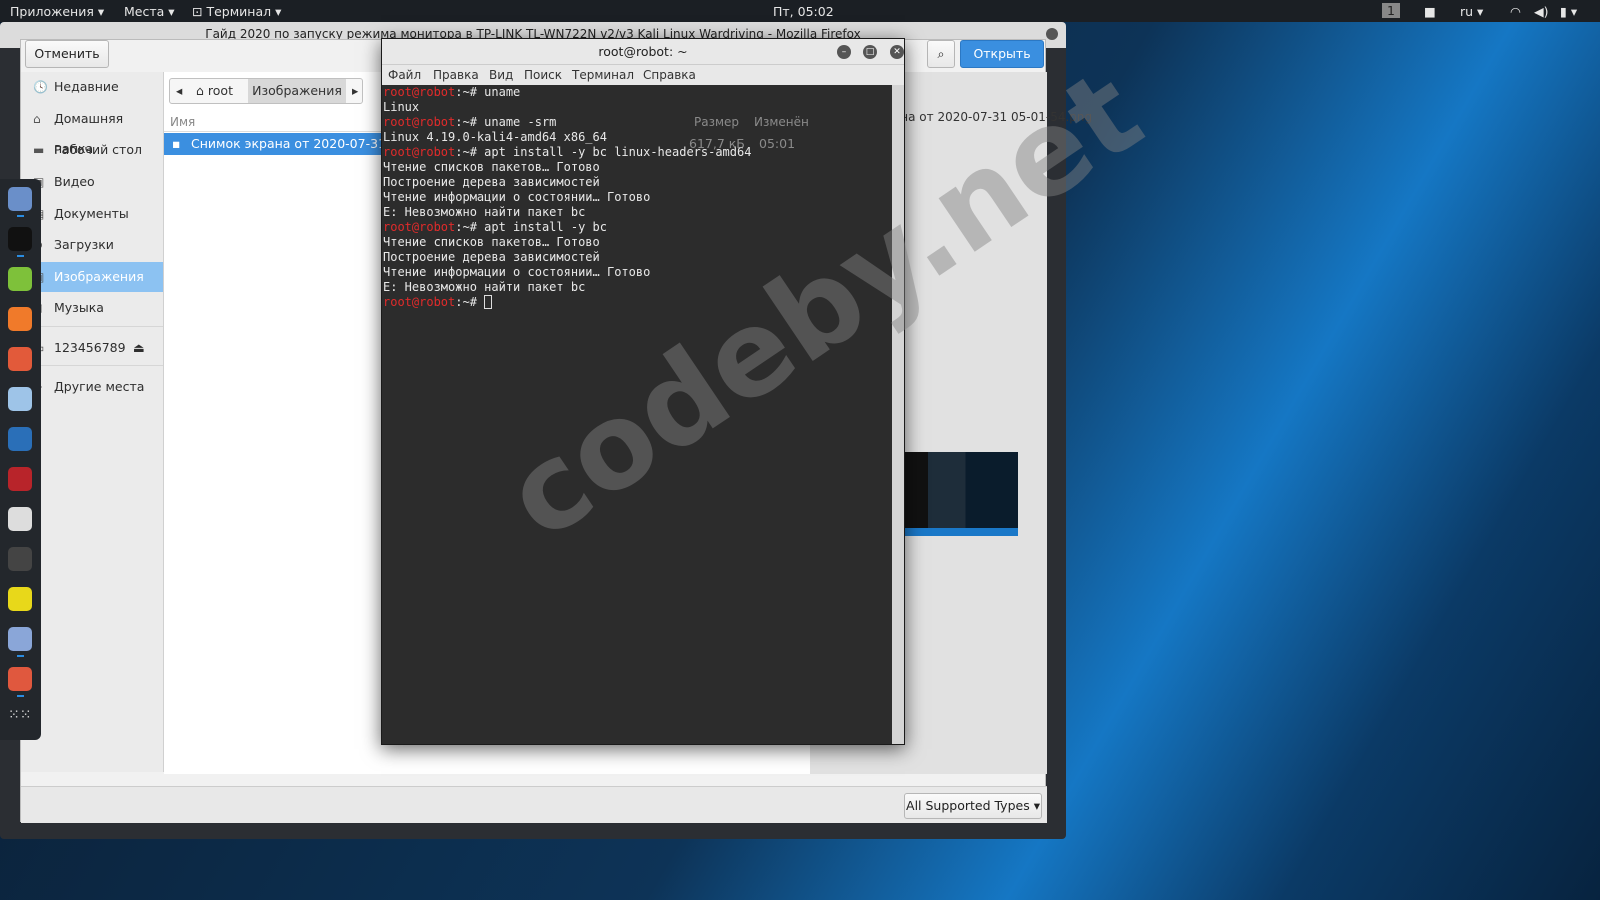 Image resolution: width=1600 pixels, height=900 pixels. What do you see at coordinates (870, 52) in the screenshot?
I see `maximize-icon: □` at bounding box center [870, 52].